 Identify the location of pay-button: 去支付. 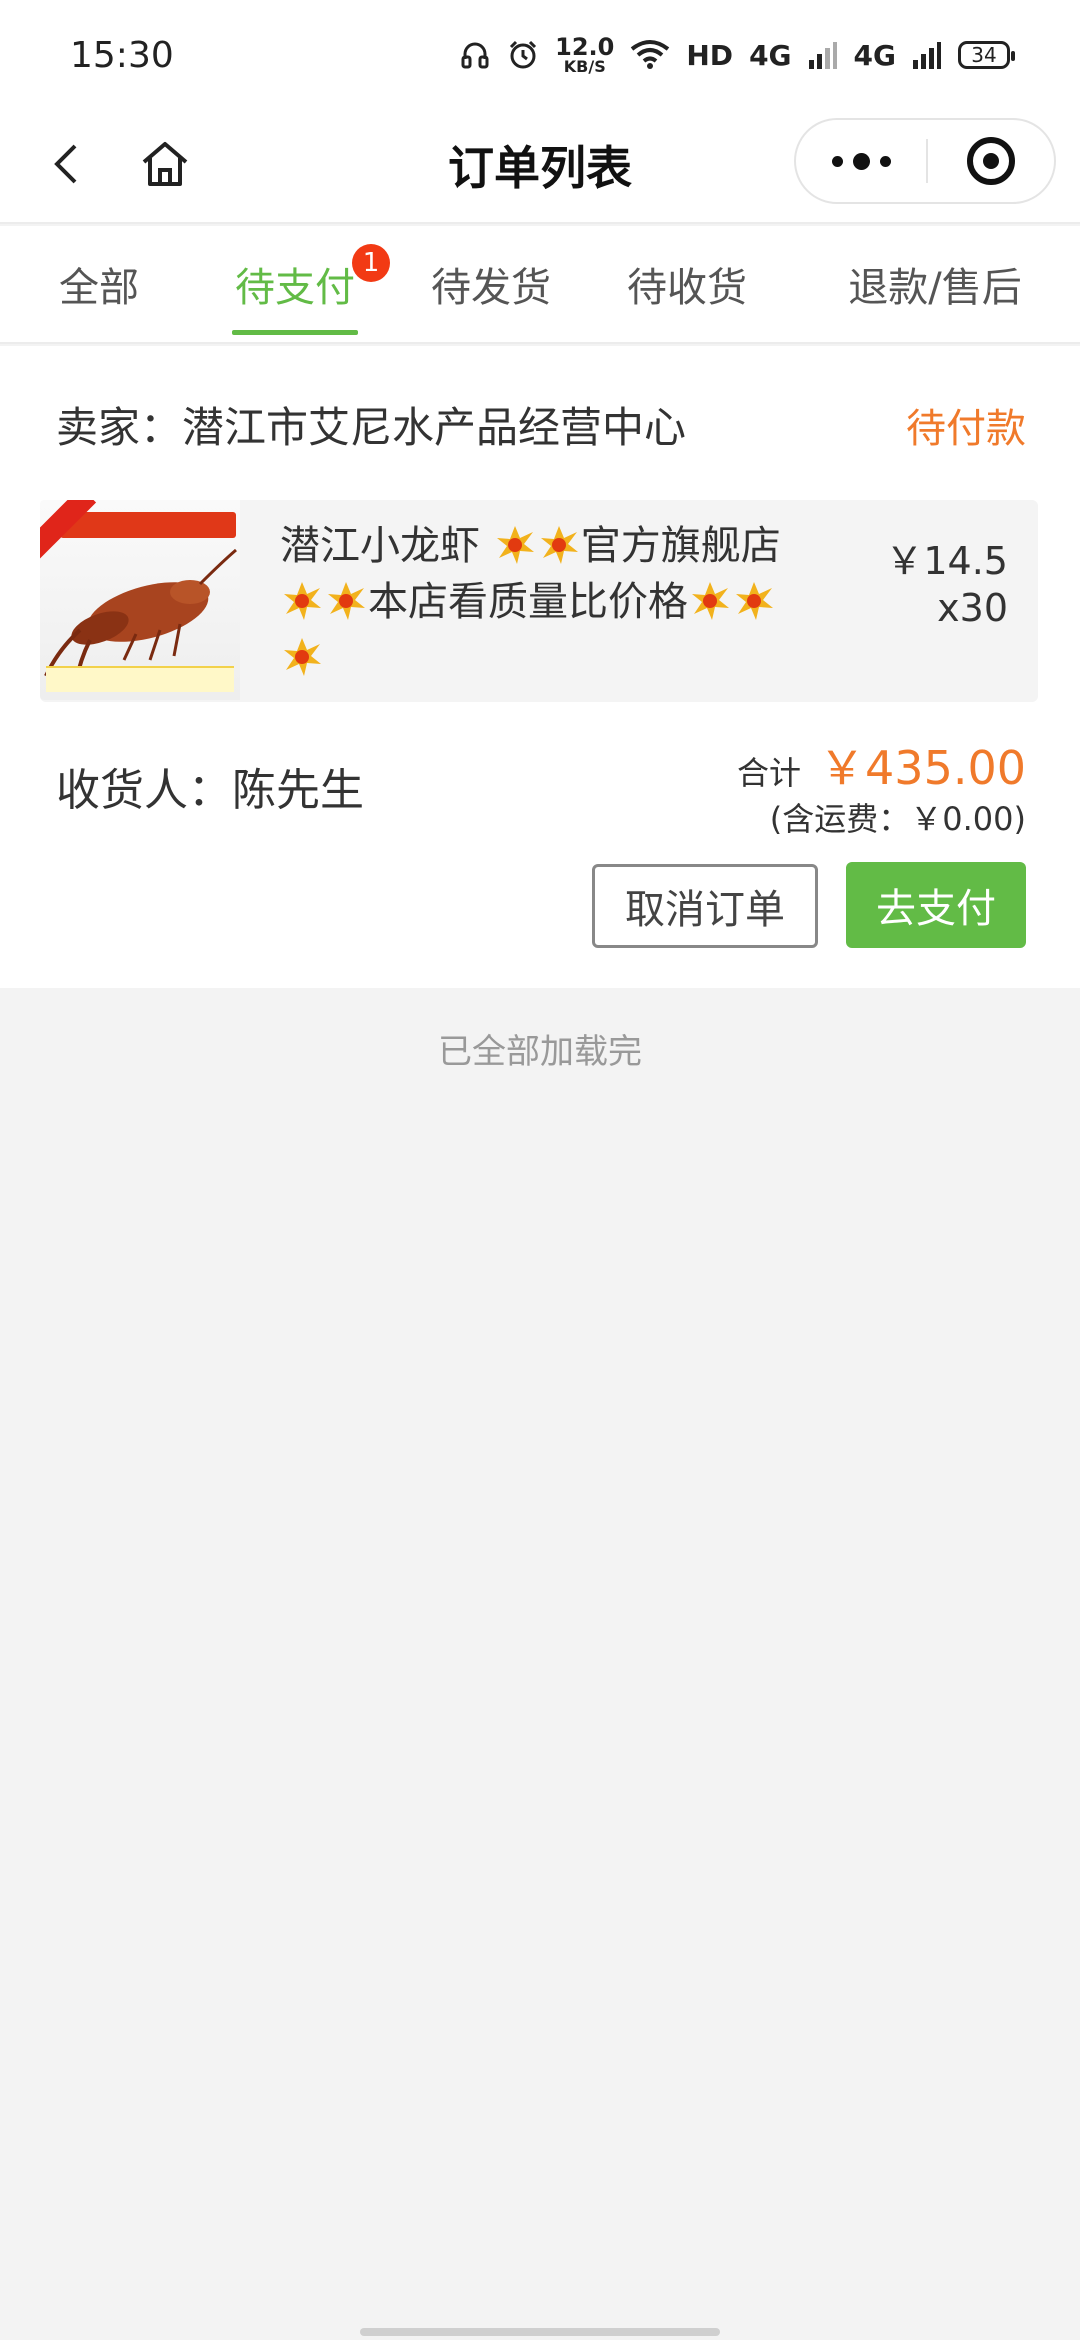
(936, 905).